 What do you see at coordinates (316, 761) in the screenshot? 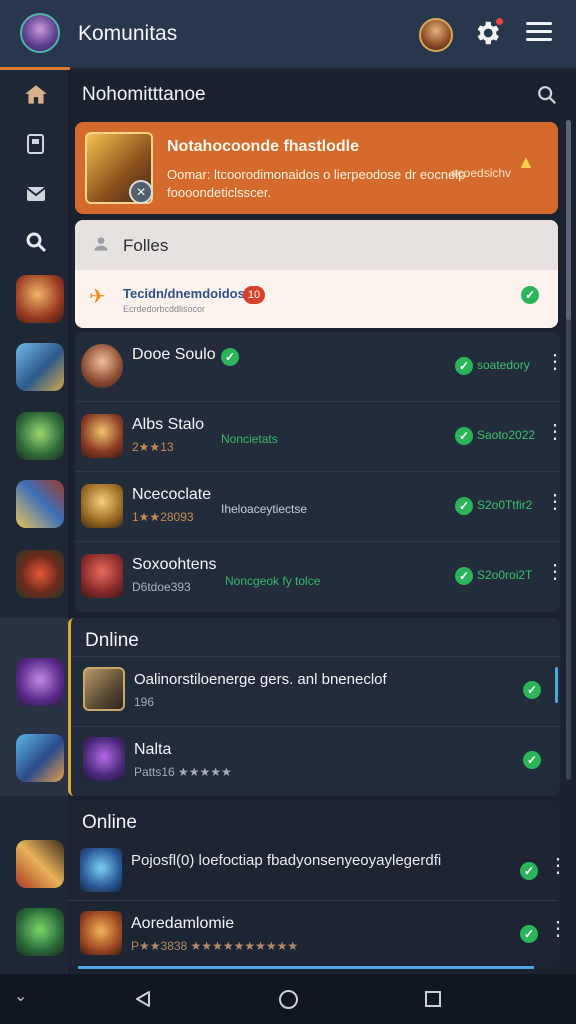
I see `list-item: Nalta Patts16 ★★★★★ ✓` at bounding box center [316, 761].